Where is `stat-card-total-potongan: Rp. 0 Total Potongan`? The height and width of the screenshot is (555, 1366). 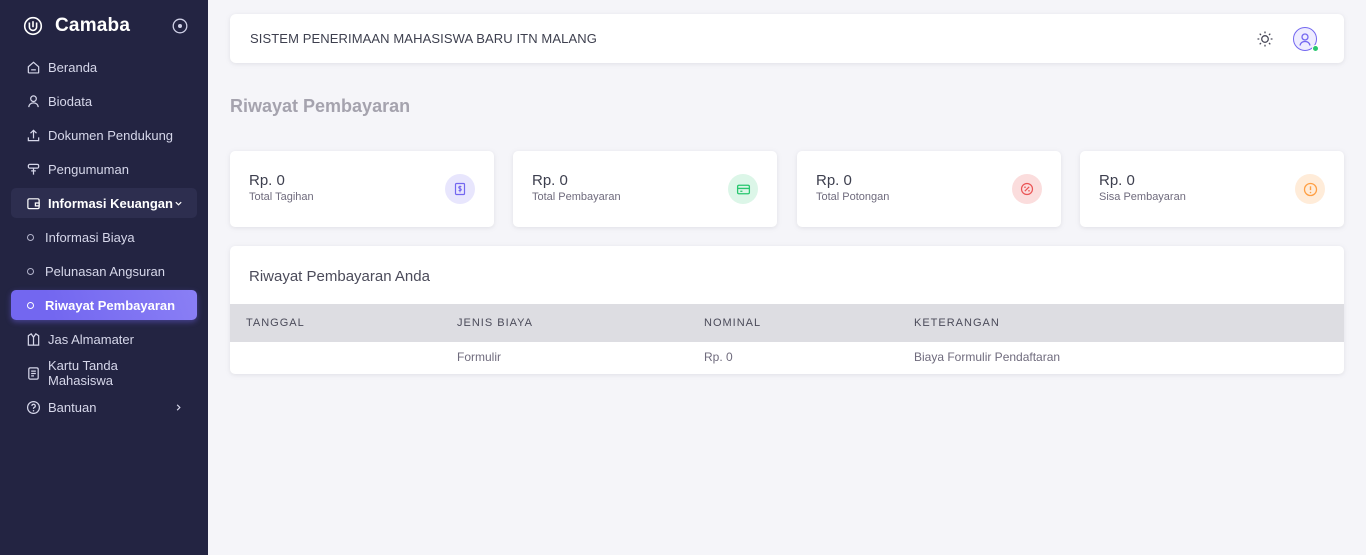
stat-card-total-potongan: Rp. 0 Total Potongan is located at coordinates (929, 189).